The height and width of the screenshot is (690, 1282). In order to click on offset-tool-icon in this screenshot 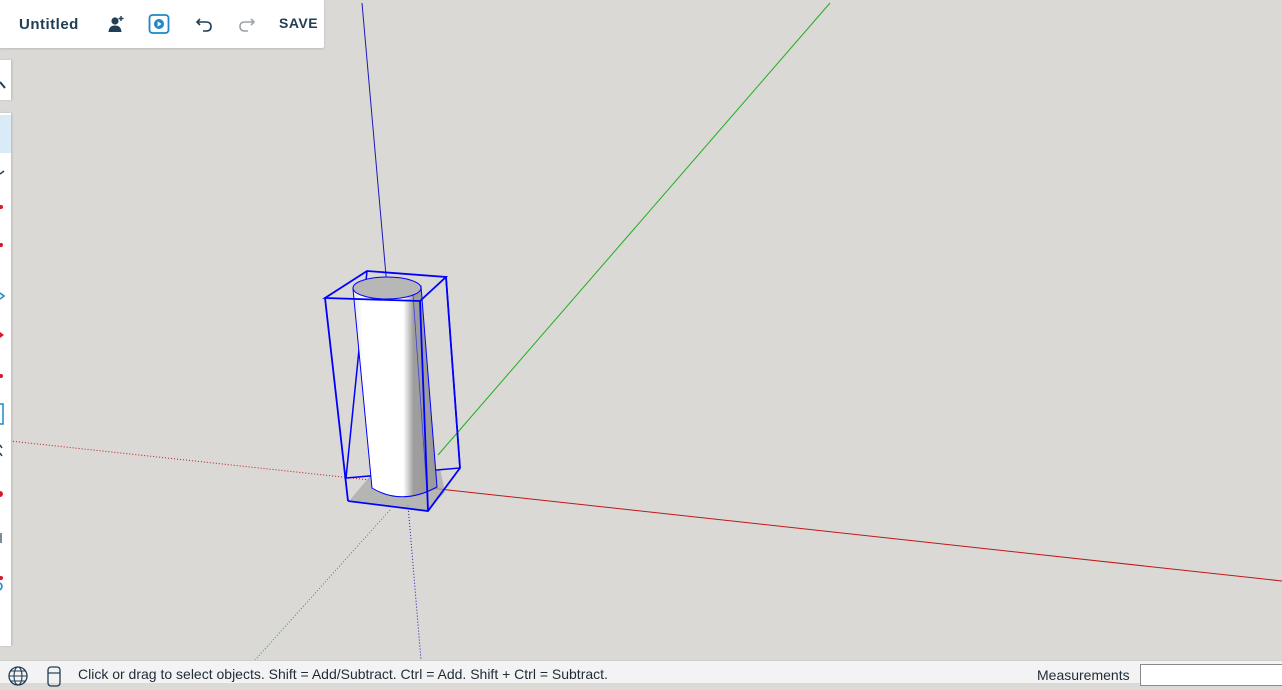, I will do `click(5, 414)`.